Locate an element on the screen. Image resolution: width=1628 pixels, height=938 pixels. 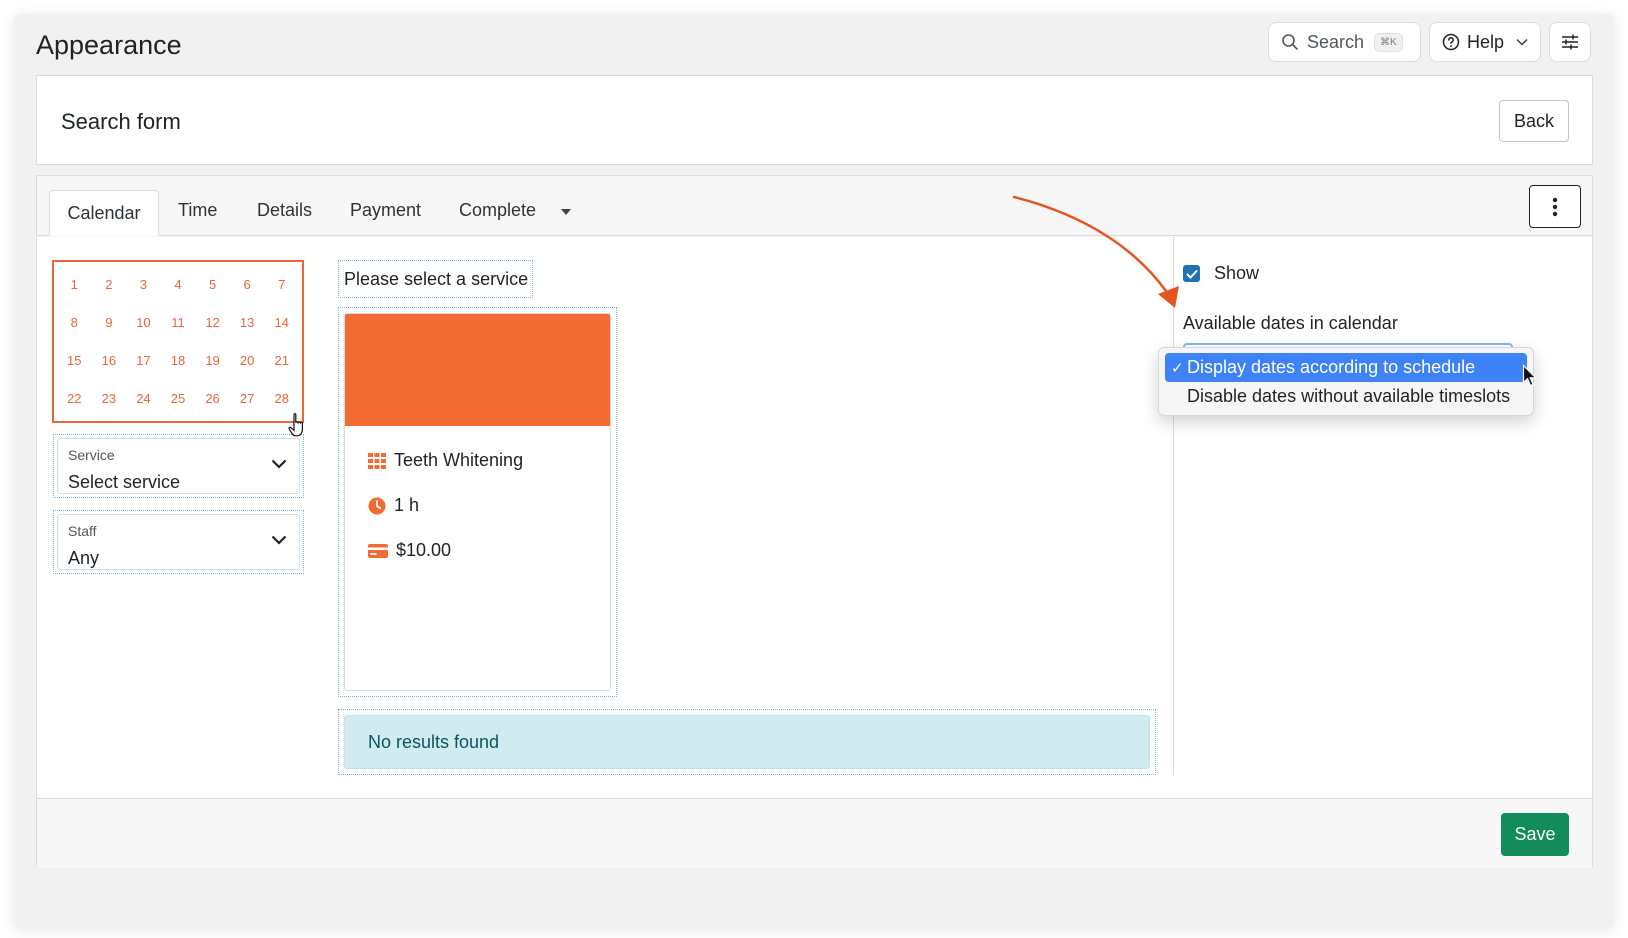
settings-panel-divider is located at coordinates (1173, 506).